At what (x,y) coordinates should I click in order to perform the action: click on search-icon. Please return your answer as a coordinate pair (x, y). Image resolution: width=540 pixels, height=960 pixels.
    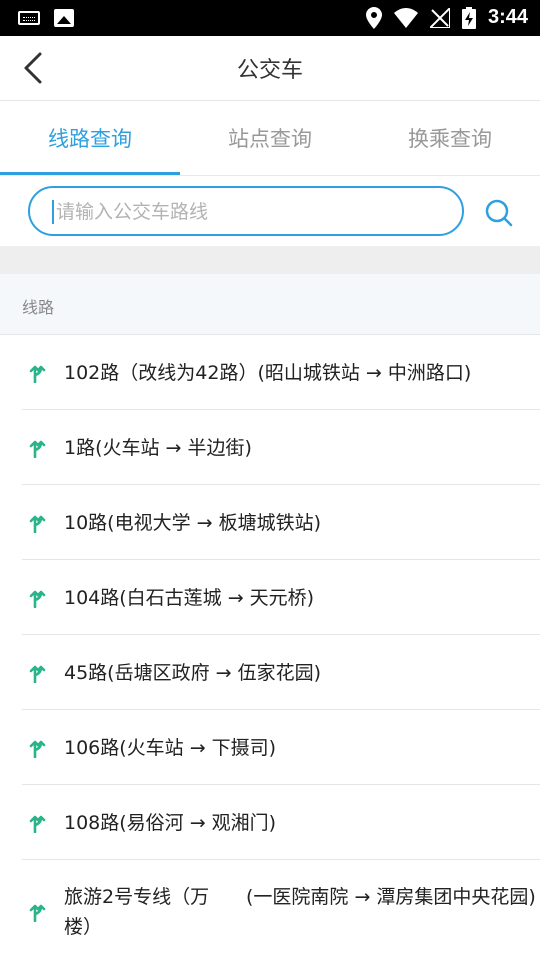
    Looking at the image, I should click on (499, 213).